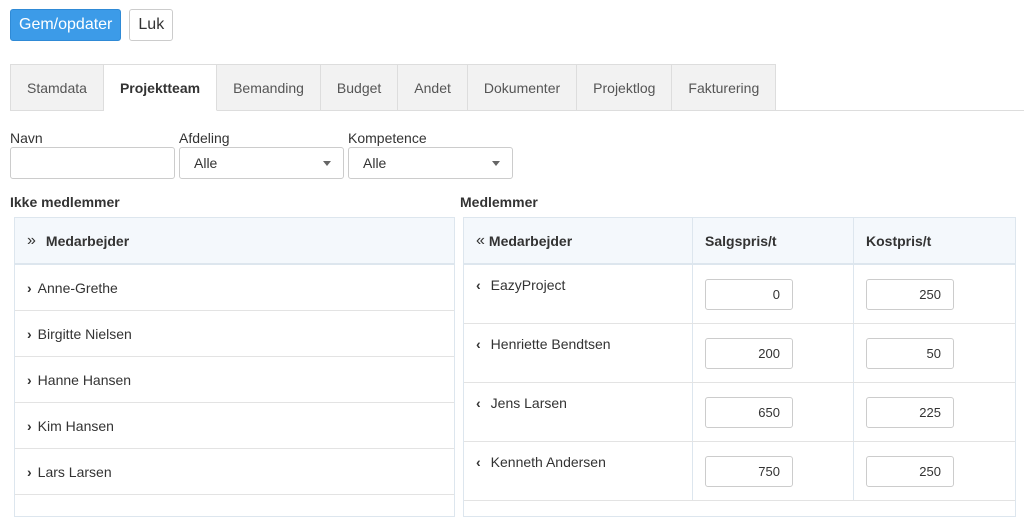 The height and width of the screenshot is (517, 1024). What do you see at coordinates (269, 87) in the screenshot?
I see `tab-bemanding: Bemanding` at bounding box center [269, 87].